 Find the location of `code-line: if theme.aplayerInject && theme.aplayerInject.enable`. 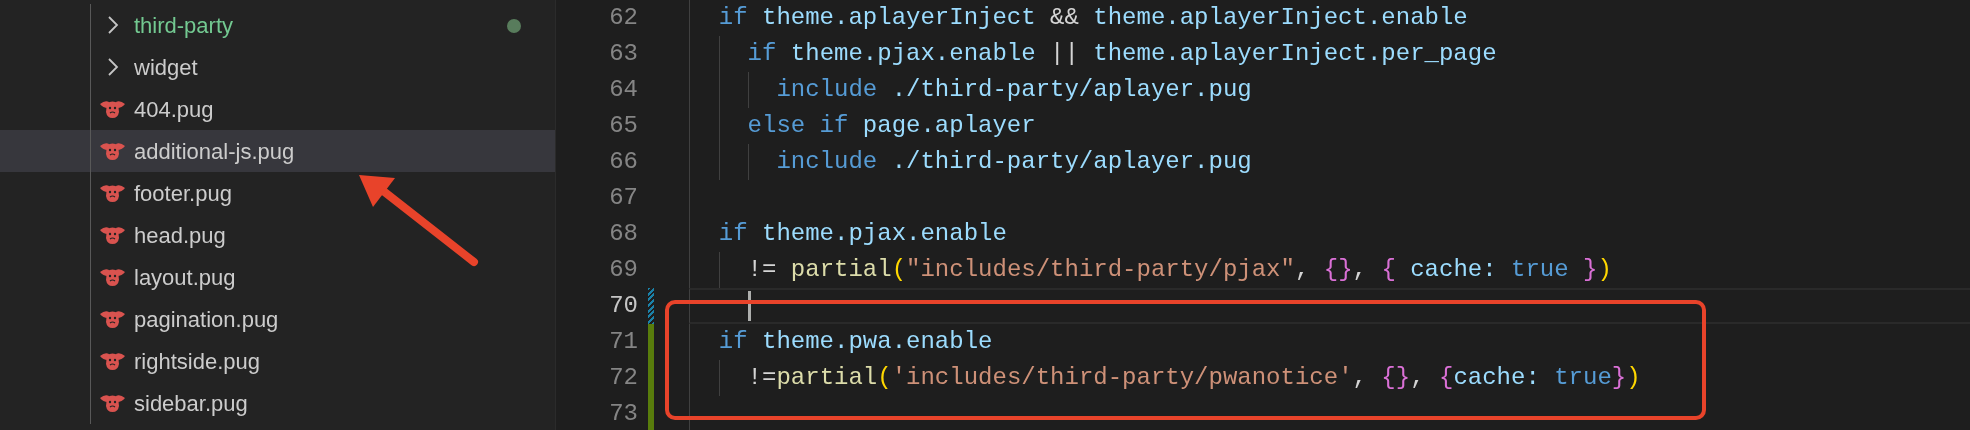

code-line: if theme.aplayerInject && theme.aplayerInject.enable is located at coordinates (1092, 18).